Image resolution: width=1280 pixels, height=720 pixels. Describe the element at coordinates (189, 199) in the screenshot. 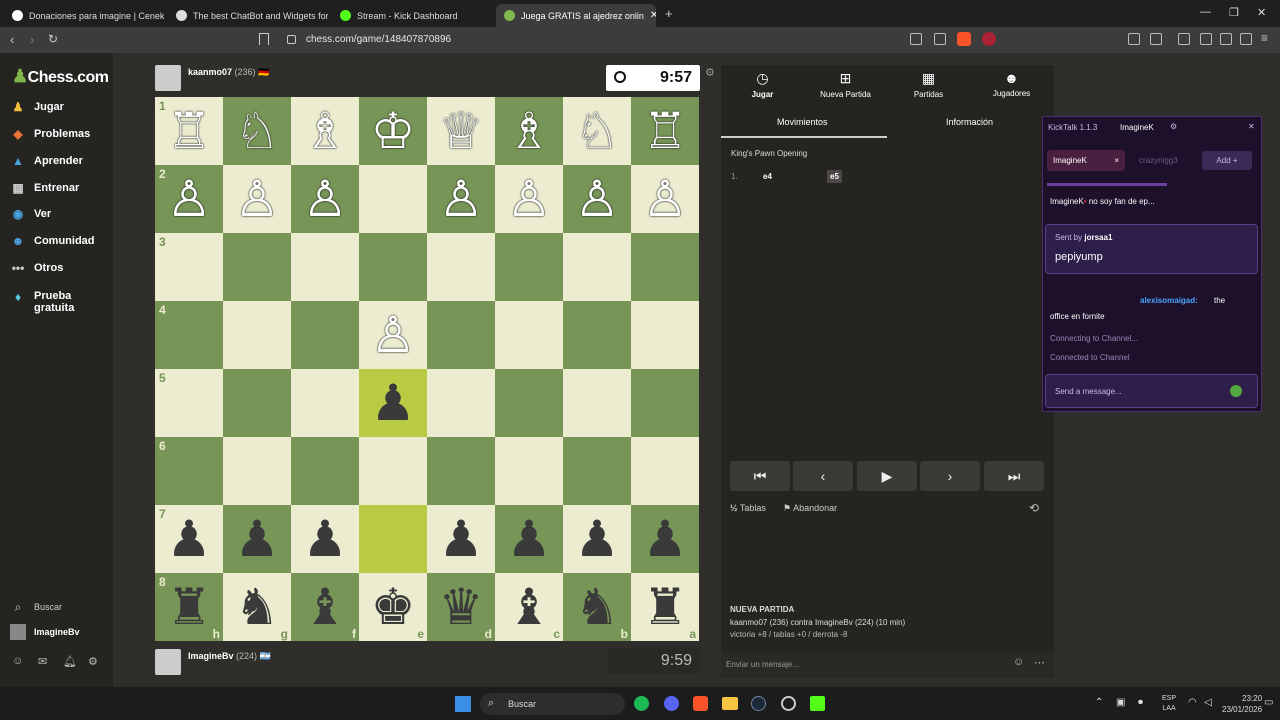

I see `board-square: 2 ♙` at that location.